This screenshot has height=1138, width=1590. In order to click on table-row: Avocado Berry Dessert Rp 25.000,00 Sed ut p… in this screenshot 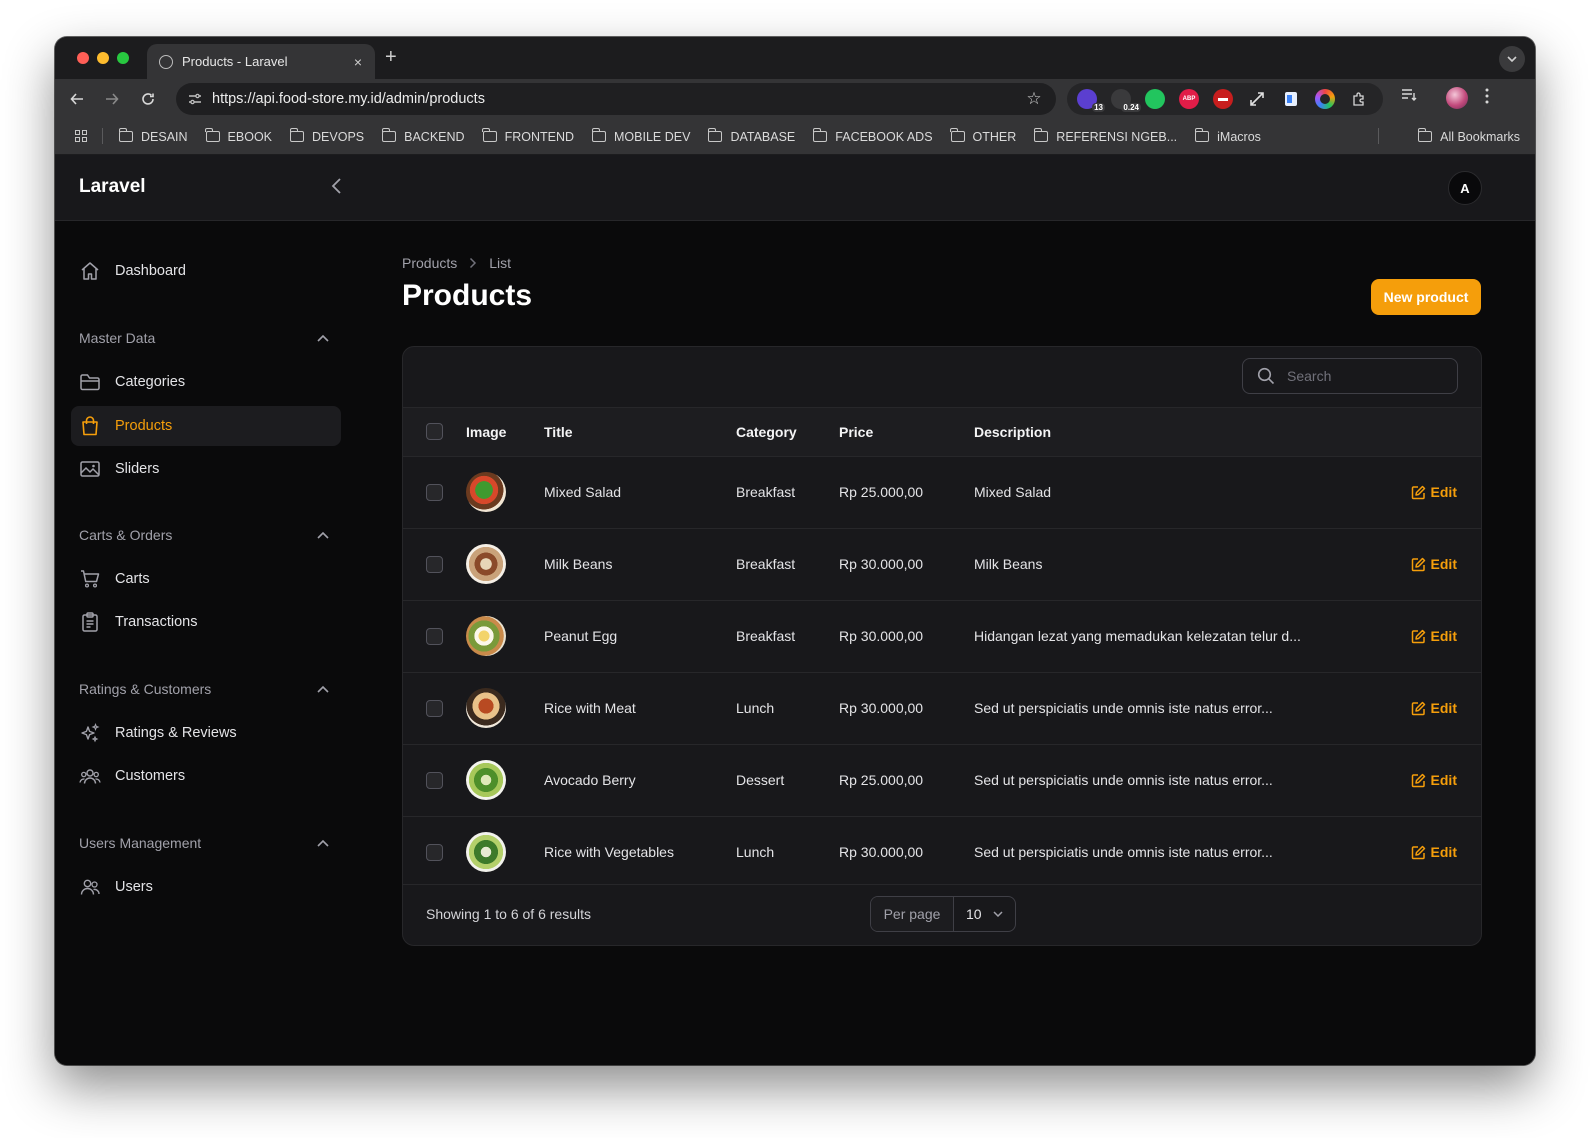, I will do `click(942, 780)`.